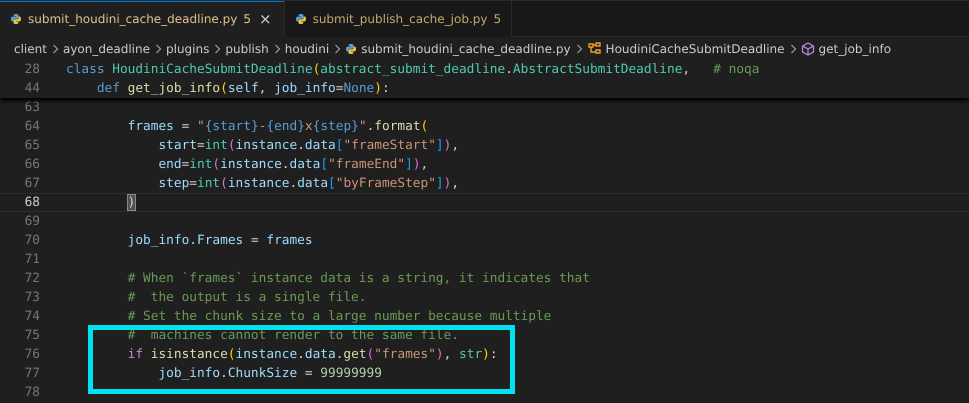  Describe the element at coordinates (142, 19) in the screenshot. I see `editor-tab: submit_houdini_cache_deadline.py 5 ×` at that location.